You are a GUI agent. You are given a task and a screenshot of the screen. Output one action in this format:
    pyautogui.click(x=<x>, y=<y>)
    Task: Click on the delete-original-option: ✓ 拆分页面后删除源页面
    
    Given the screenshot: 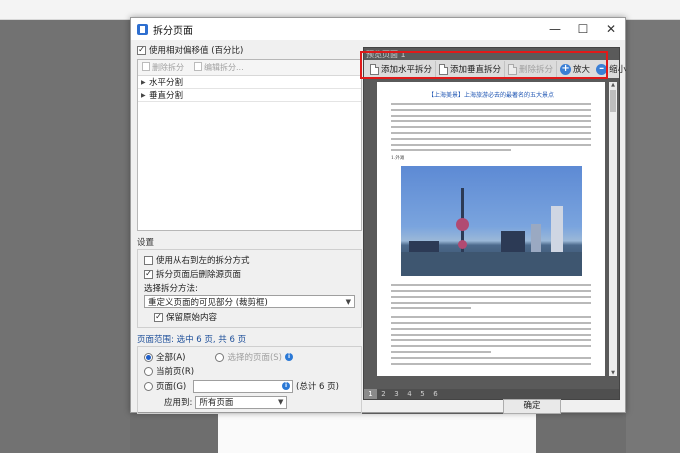 What is the action you would take?
    pyautogui.click(x=249, y=274)
    